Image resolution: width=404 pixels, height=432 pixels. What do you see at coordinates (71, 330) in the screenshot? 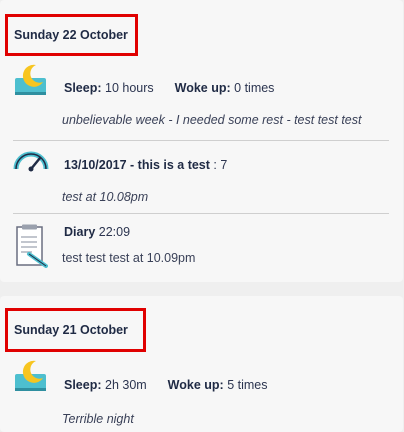
I see `day-date-label: Sunday 21 October` at bounding box center [71, 330].